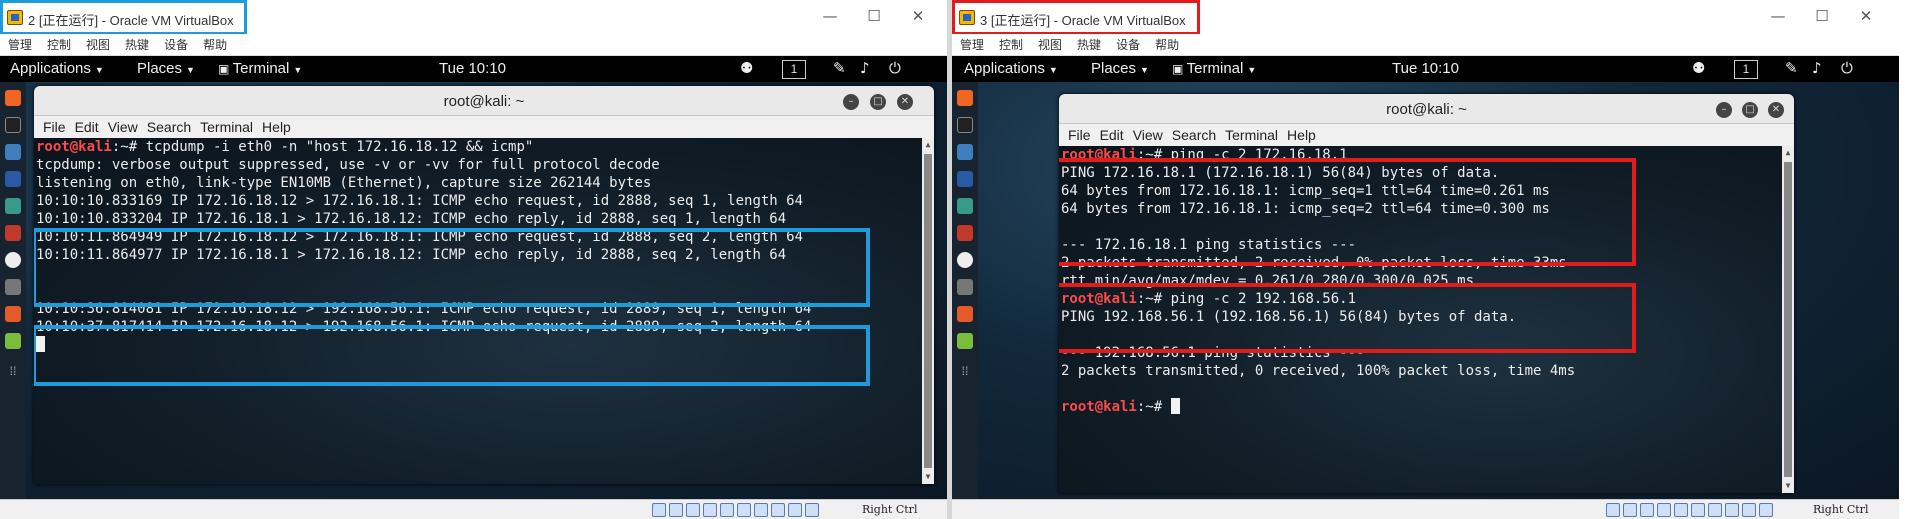 The height and width of the screenshot is (519, 1920). Describe the element at coordinates (1426, 109) in the screenshot. I see `terminal-title: root@kali: ~` at that location.